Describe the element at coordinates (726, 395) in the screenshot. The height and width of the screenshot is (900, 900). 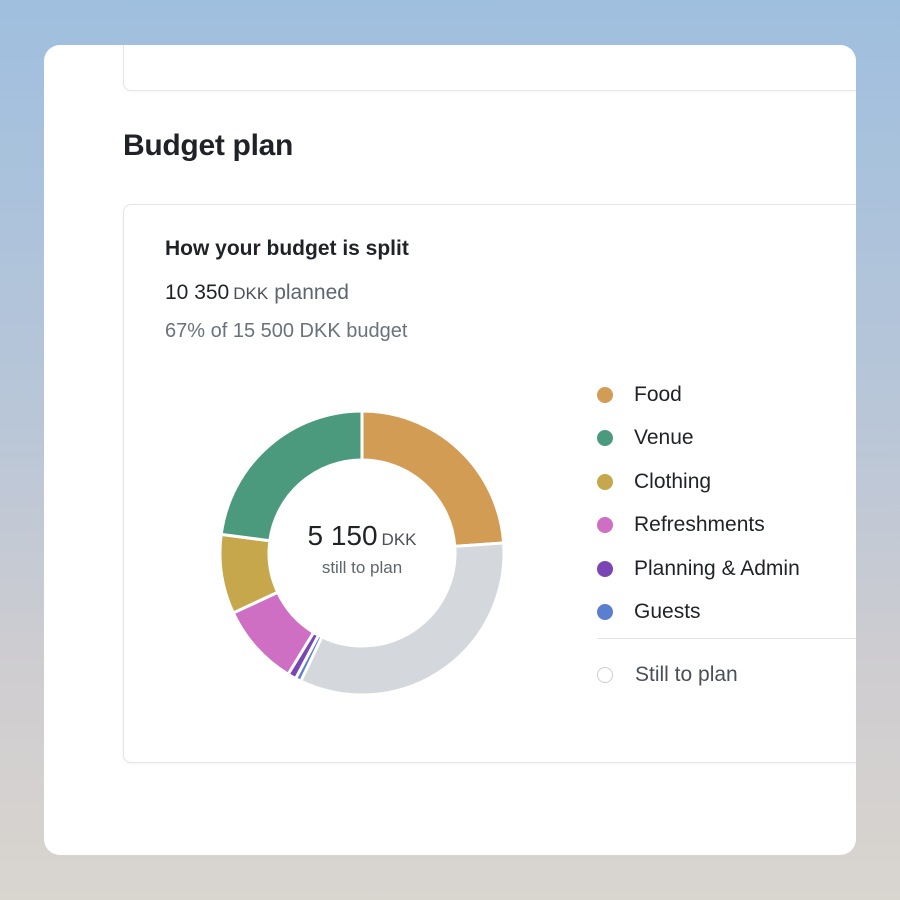
I see `legend-item-food: Food` at that location.